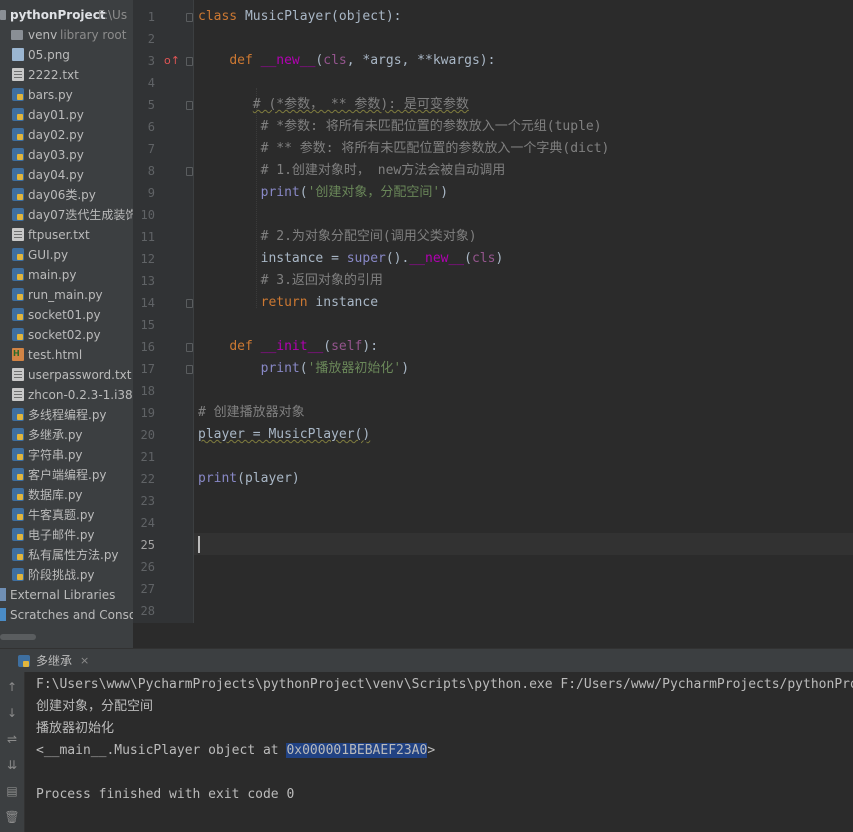 The image size is (853, 832). I want to click on line-number: 10, so click(147, 215).